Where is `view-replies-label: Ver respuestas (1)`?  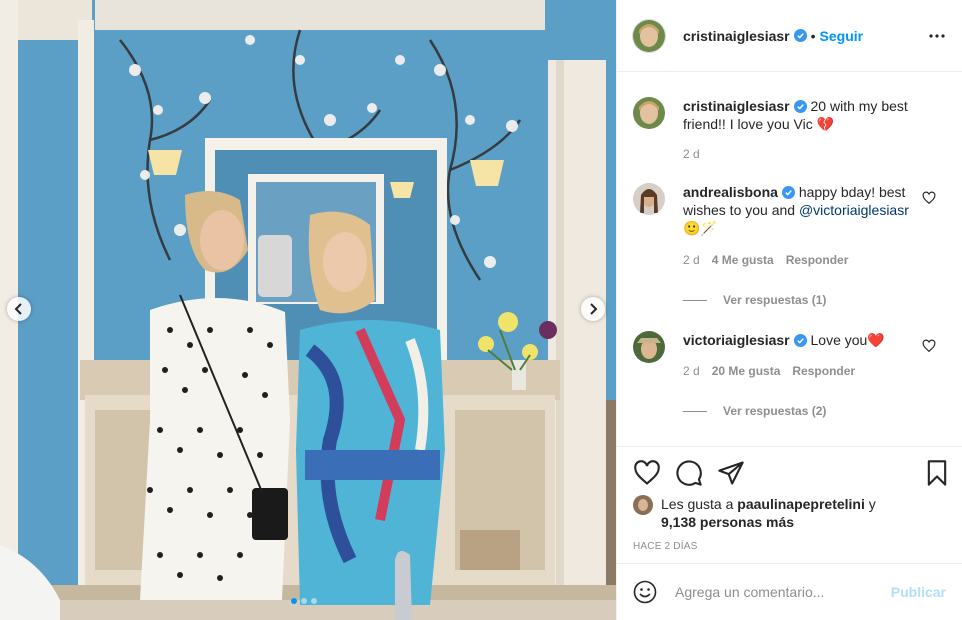 view-replies-label: Ver respuestas (1) is located at coordinates (775, 300).